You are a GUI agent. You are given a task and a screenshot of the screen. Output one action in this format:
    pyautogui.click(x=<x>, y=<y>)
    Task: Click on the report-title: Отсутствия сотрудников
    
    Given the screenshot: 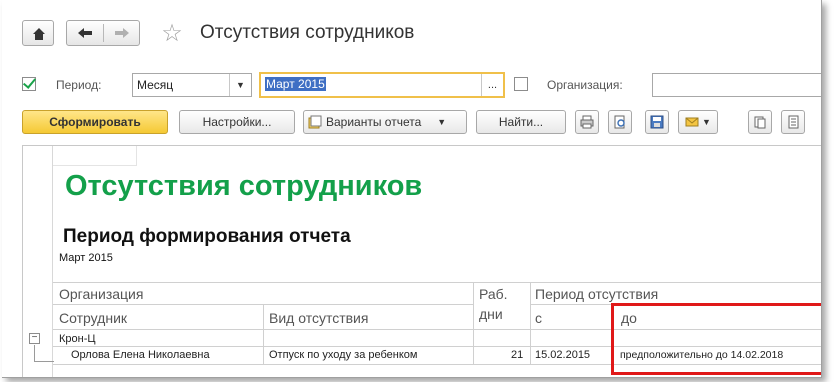 What is the action you would take?
    pyautogui.click(x=244, y=186)
    